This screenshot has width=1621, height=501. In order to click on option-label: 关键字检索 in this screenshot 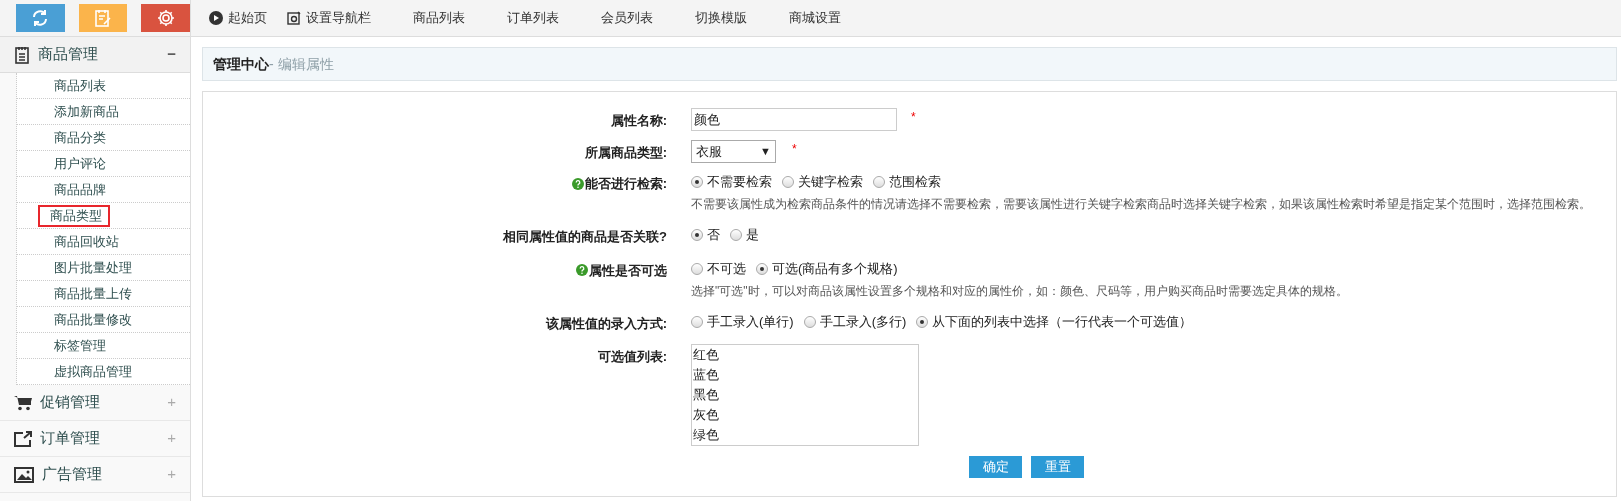, I will do `click(830, 182)`.